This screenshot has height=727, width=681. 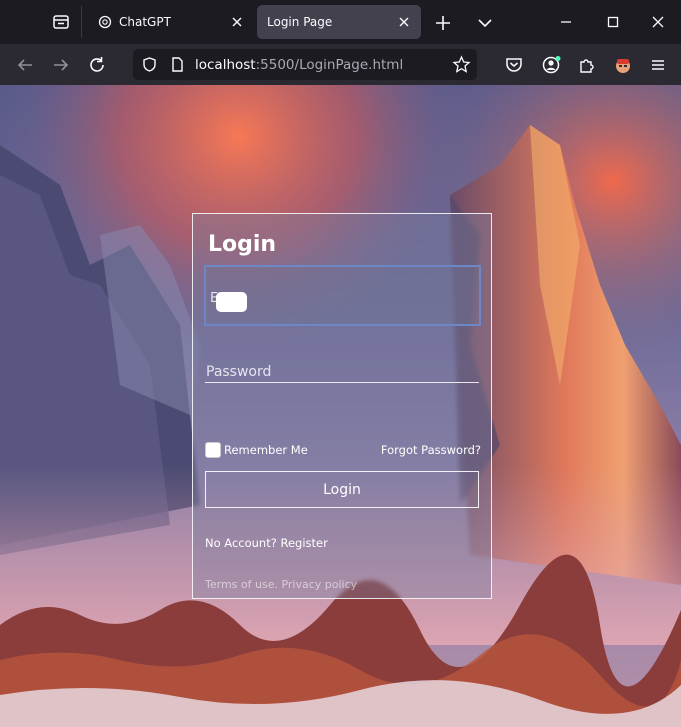 I want to click on tab-login-page: Login Page, so click(x=339, y=22).